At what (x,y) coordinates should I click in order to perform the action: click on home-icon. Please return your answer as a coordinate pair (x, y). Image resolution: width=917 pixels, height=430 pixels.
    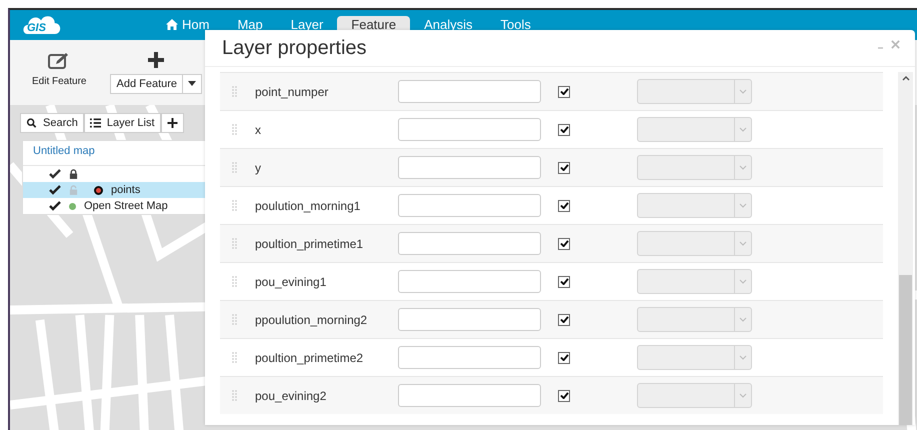
    Looking at the image, I should click on (172, 24).